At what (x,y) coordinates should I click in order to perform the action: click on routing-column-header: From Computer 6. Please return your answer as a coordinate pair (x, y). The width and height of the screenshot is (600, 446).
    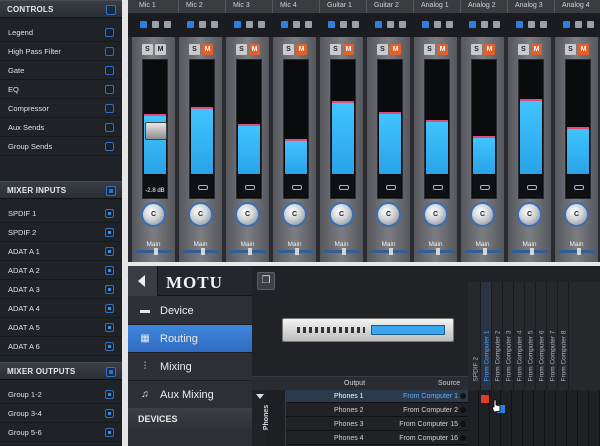
    Looking at the image, I should click on (541, 336).